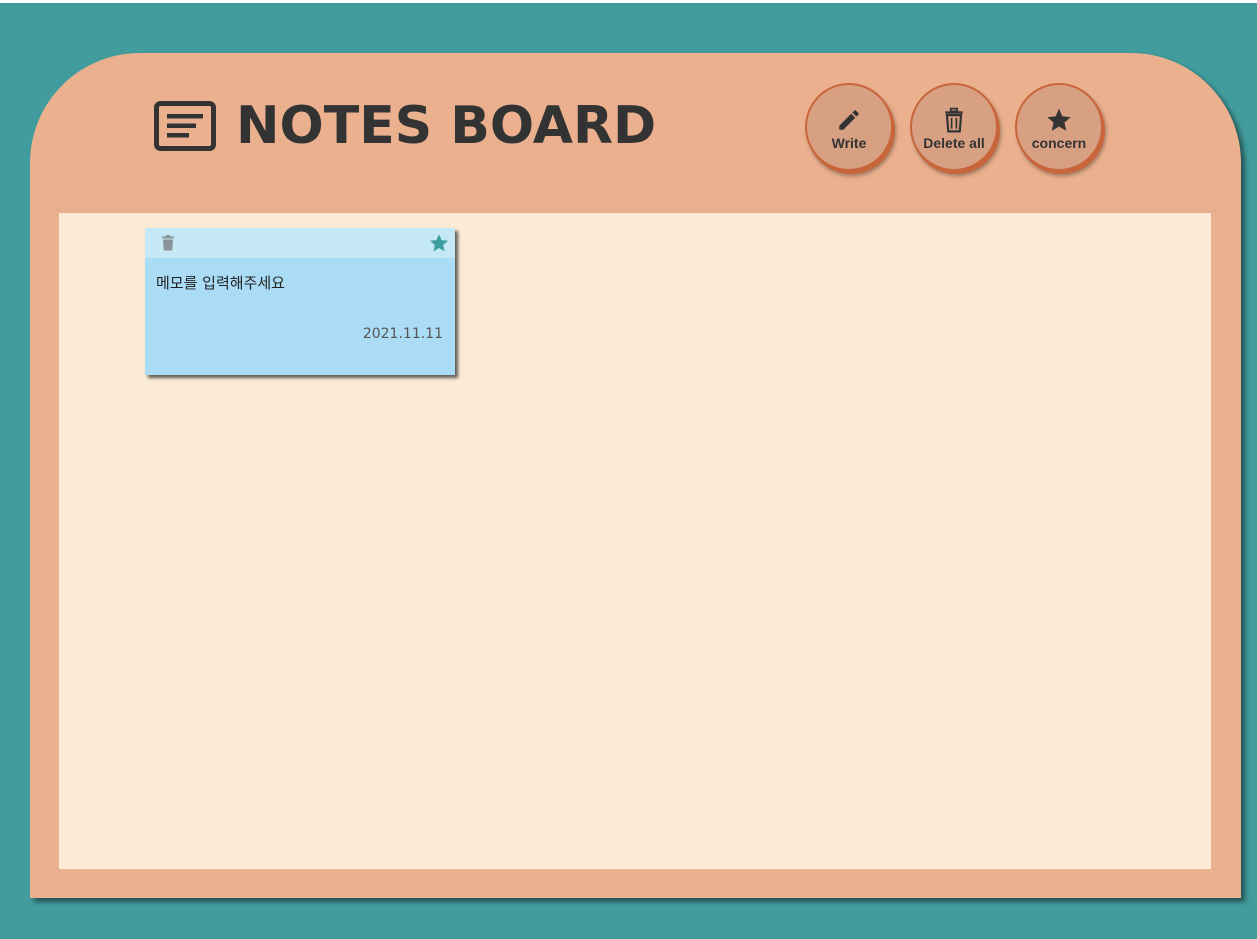 The width and height of the screenshot is (1257, 939). What do you see at coordinates (220, 282) in the screenshot?
I see `note-text: 메모를 입력해주세요` at bounding box center [220, 282].